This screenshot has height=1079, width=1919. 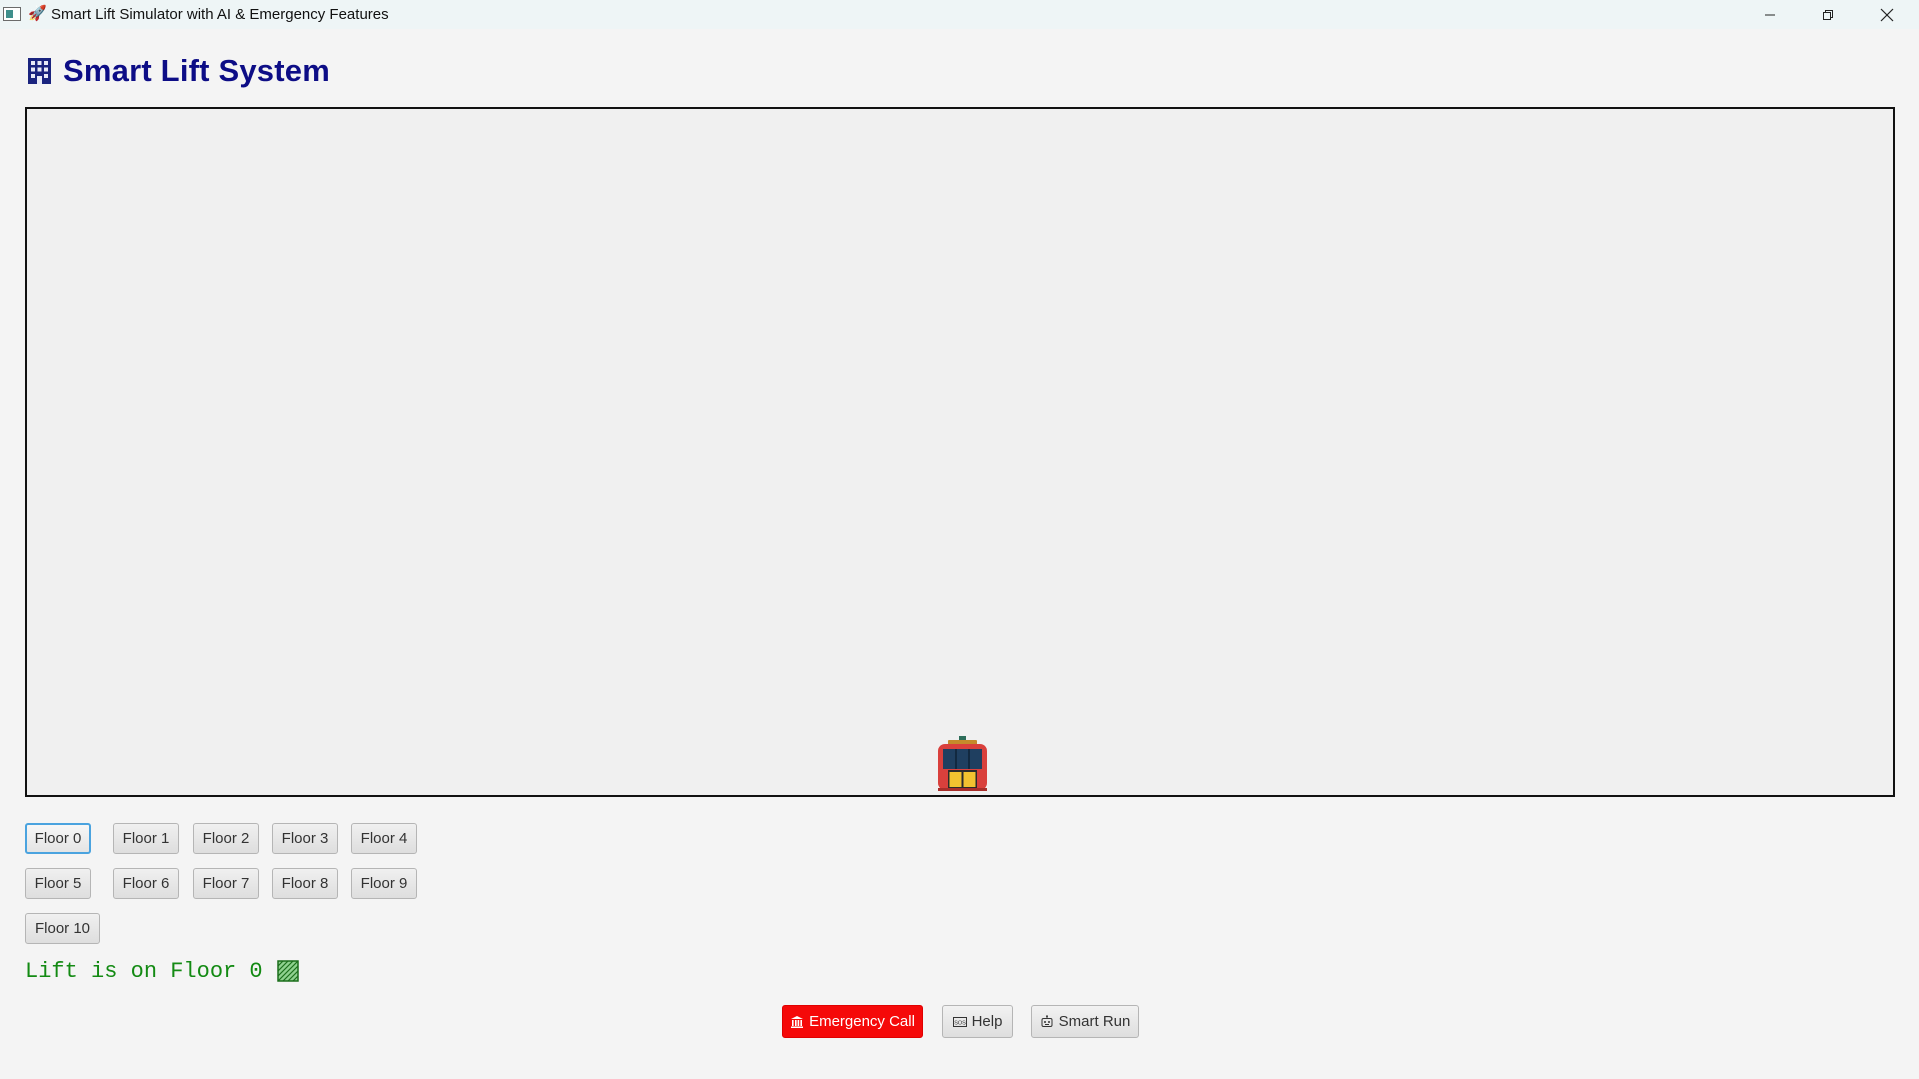 What do you see at coordinates (12, 14) in the screenshot?
I see `app-window-icon` at bounding box center [12, 14].